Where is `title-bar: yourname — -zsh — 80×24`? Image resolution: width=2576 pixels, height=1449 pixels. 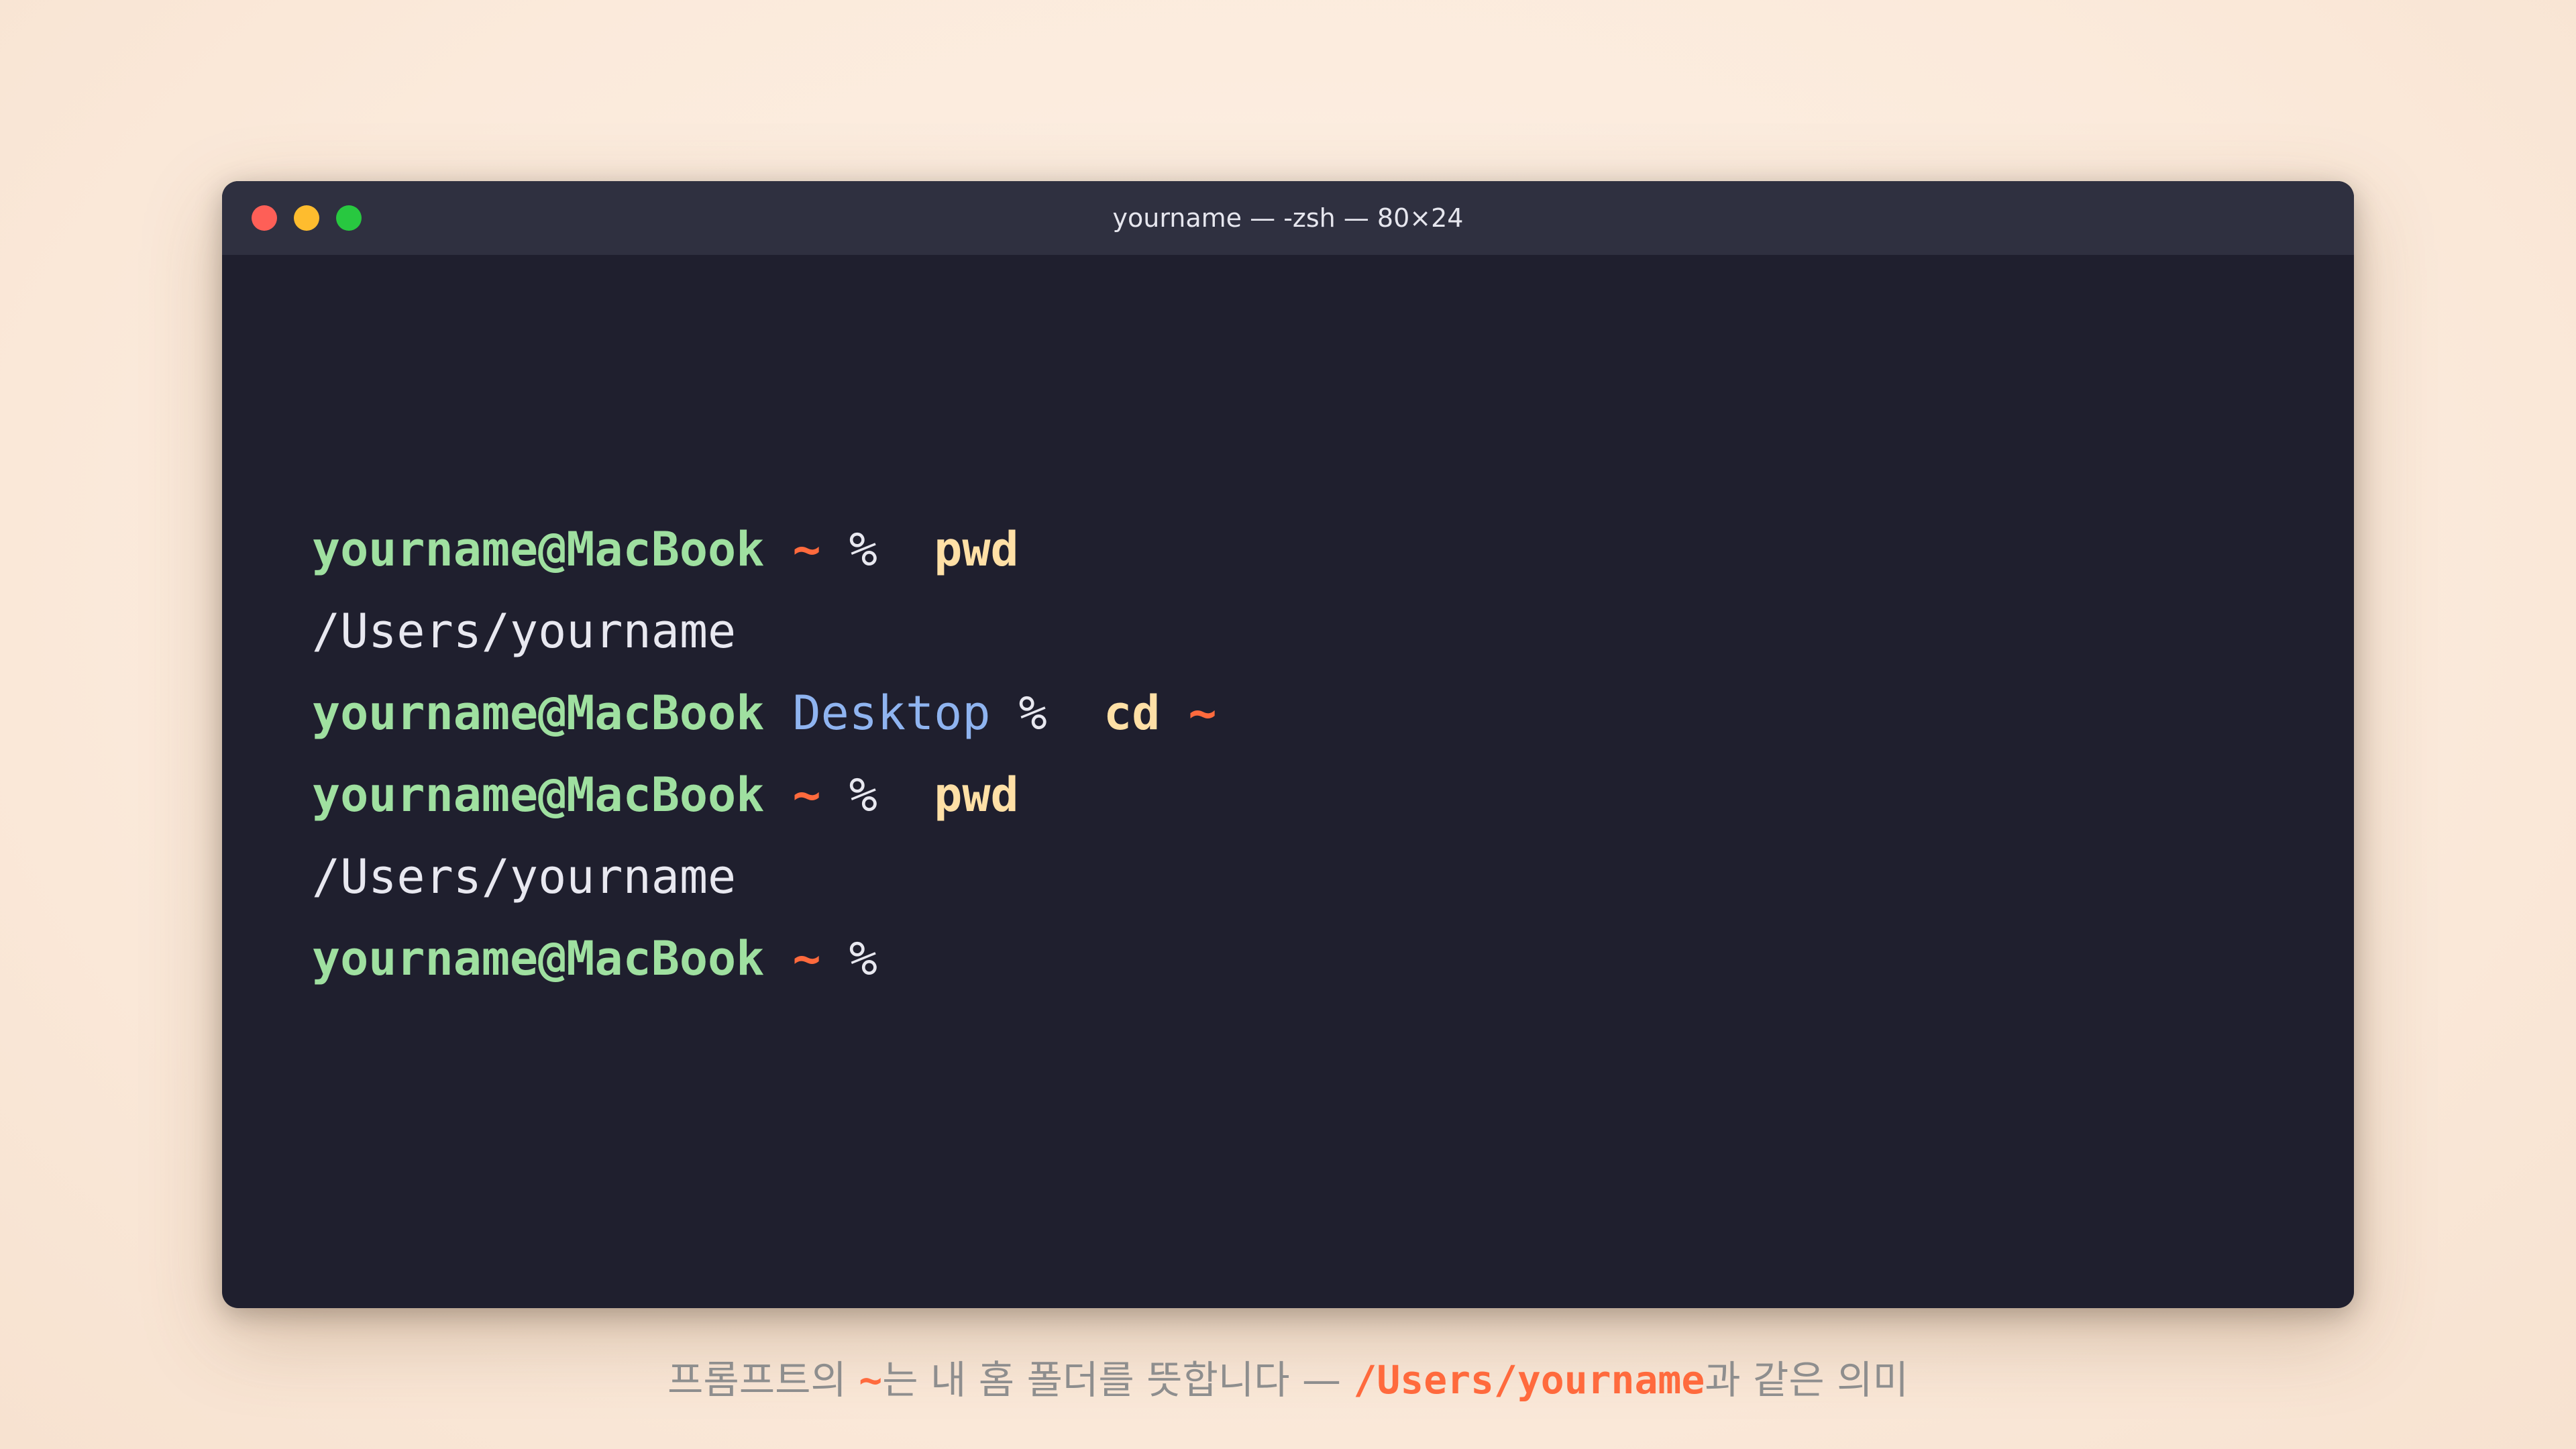 title-bar: yourname — -zsh — 80×24 is located at coordinates (1288, 218).